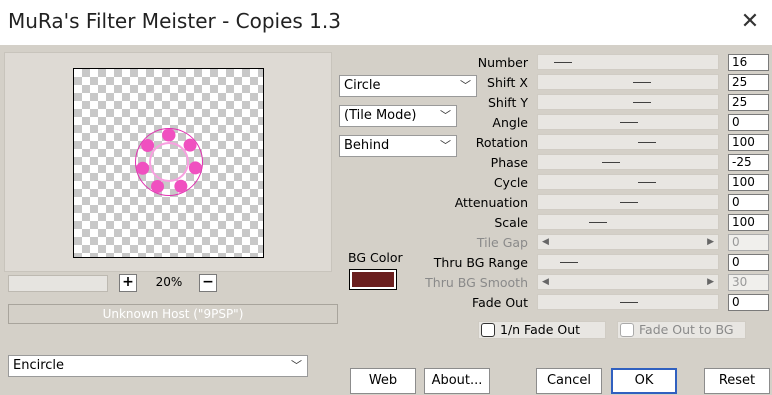 Image resolution: width=772 pixels, height=395 pixels. I want to click on bg-color-label: BG Color, so click(375, 257).